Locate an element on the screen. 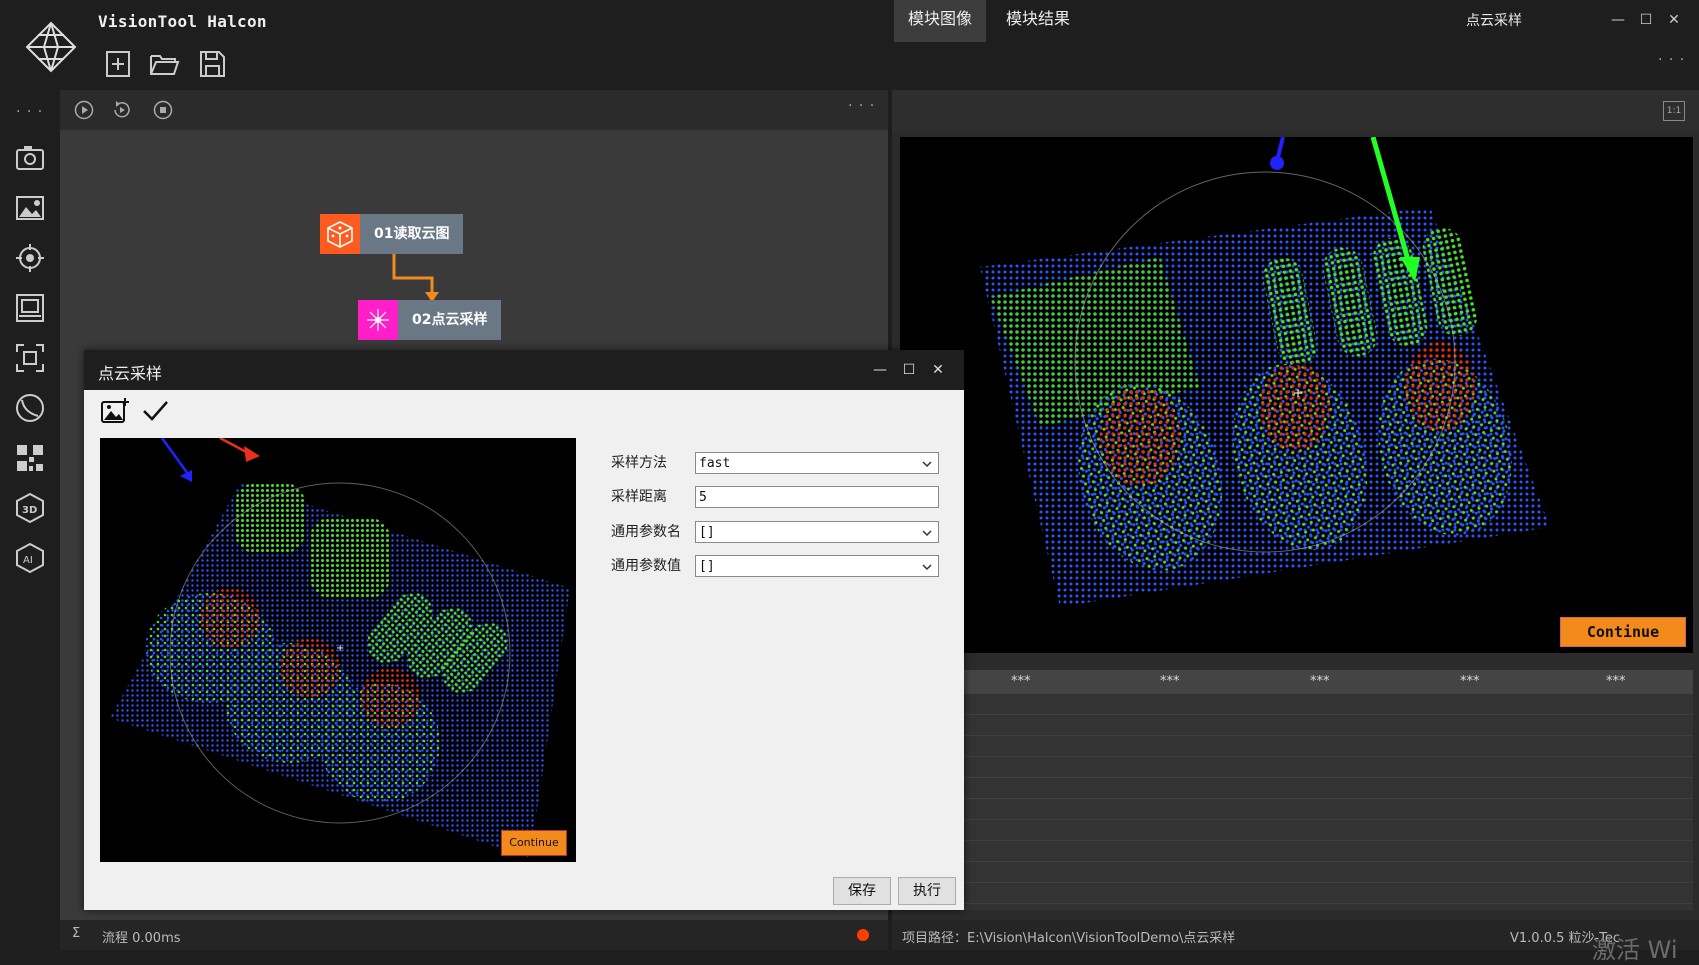 The image size is (1699, 965). dialog-close-button: ✕ is located at coordinates (938, 370).